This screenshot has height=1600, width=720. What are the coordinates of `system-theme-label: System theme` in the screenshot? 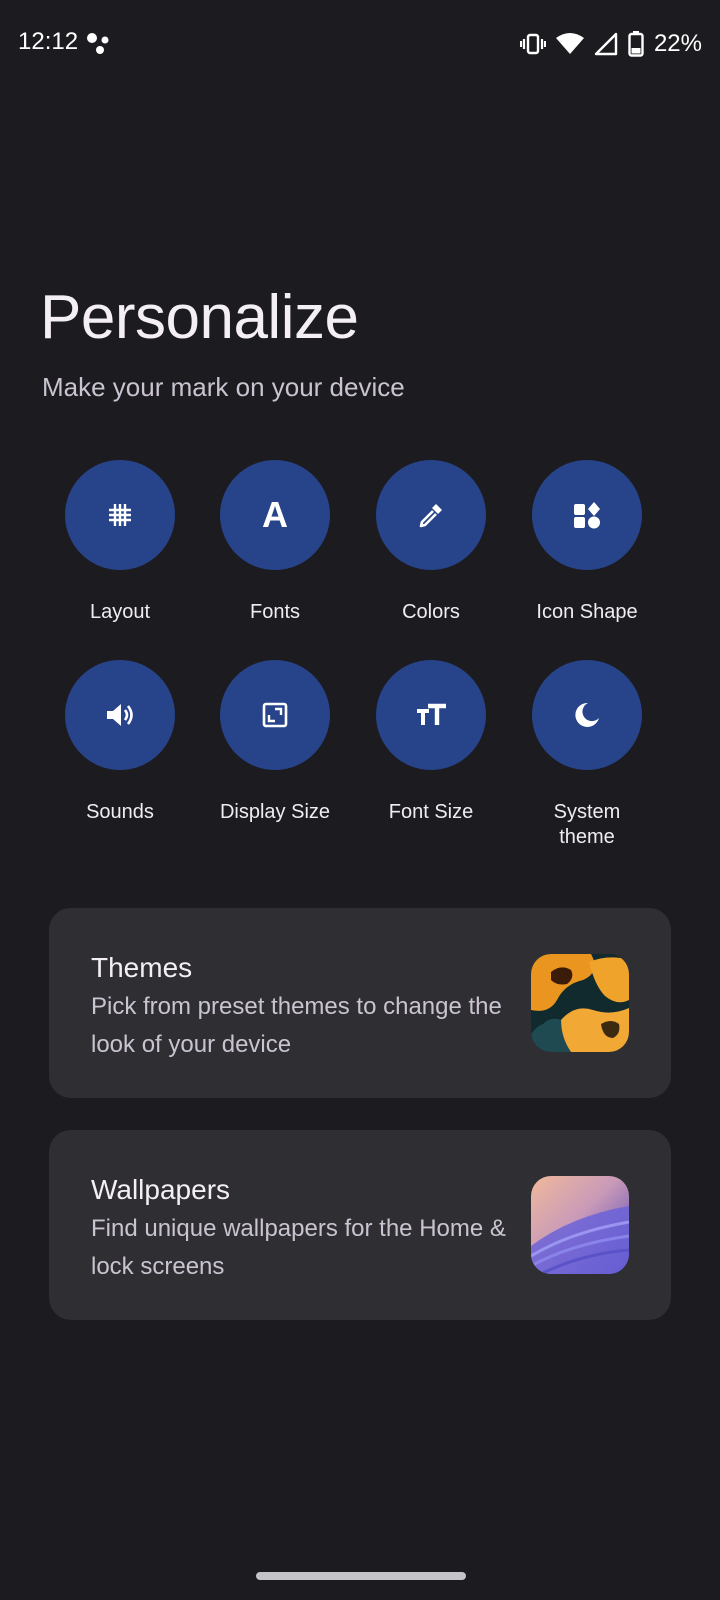 It's located at (587, 824).